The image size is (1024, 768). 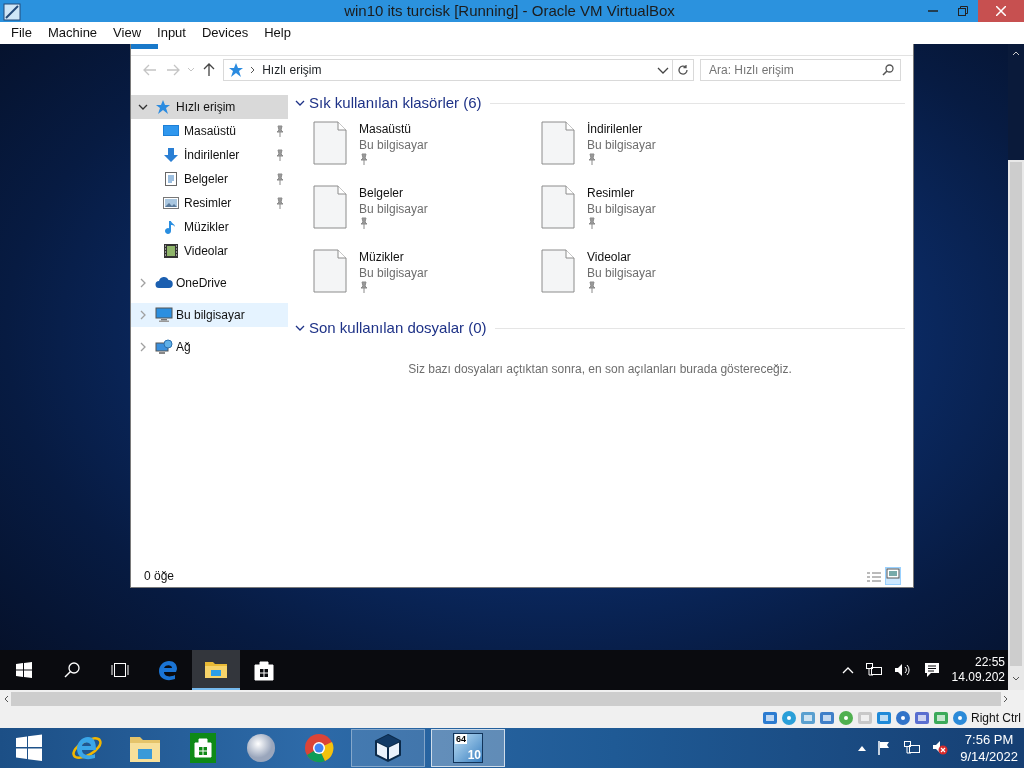 I want to click on horizontal-scrollbar, so click(x=512, y=699).